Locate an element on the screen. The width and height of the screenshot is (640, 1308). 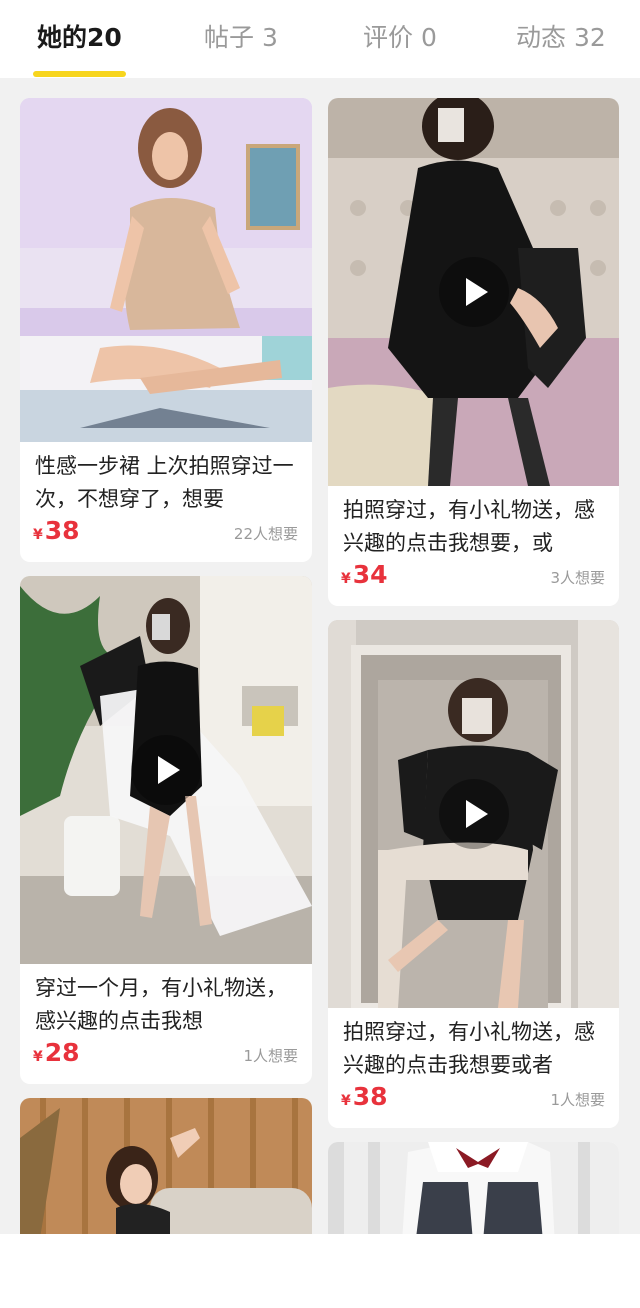
want-count: 22人想要 is located at coordinates (265, 534).